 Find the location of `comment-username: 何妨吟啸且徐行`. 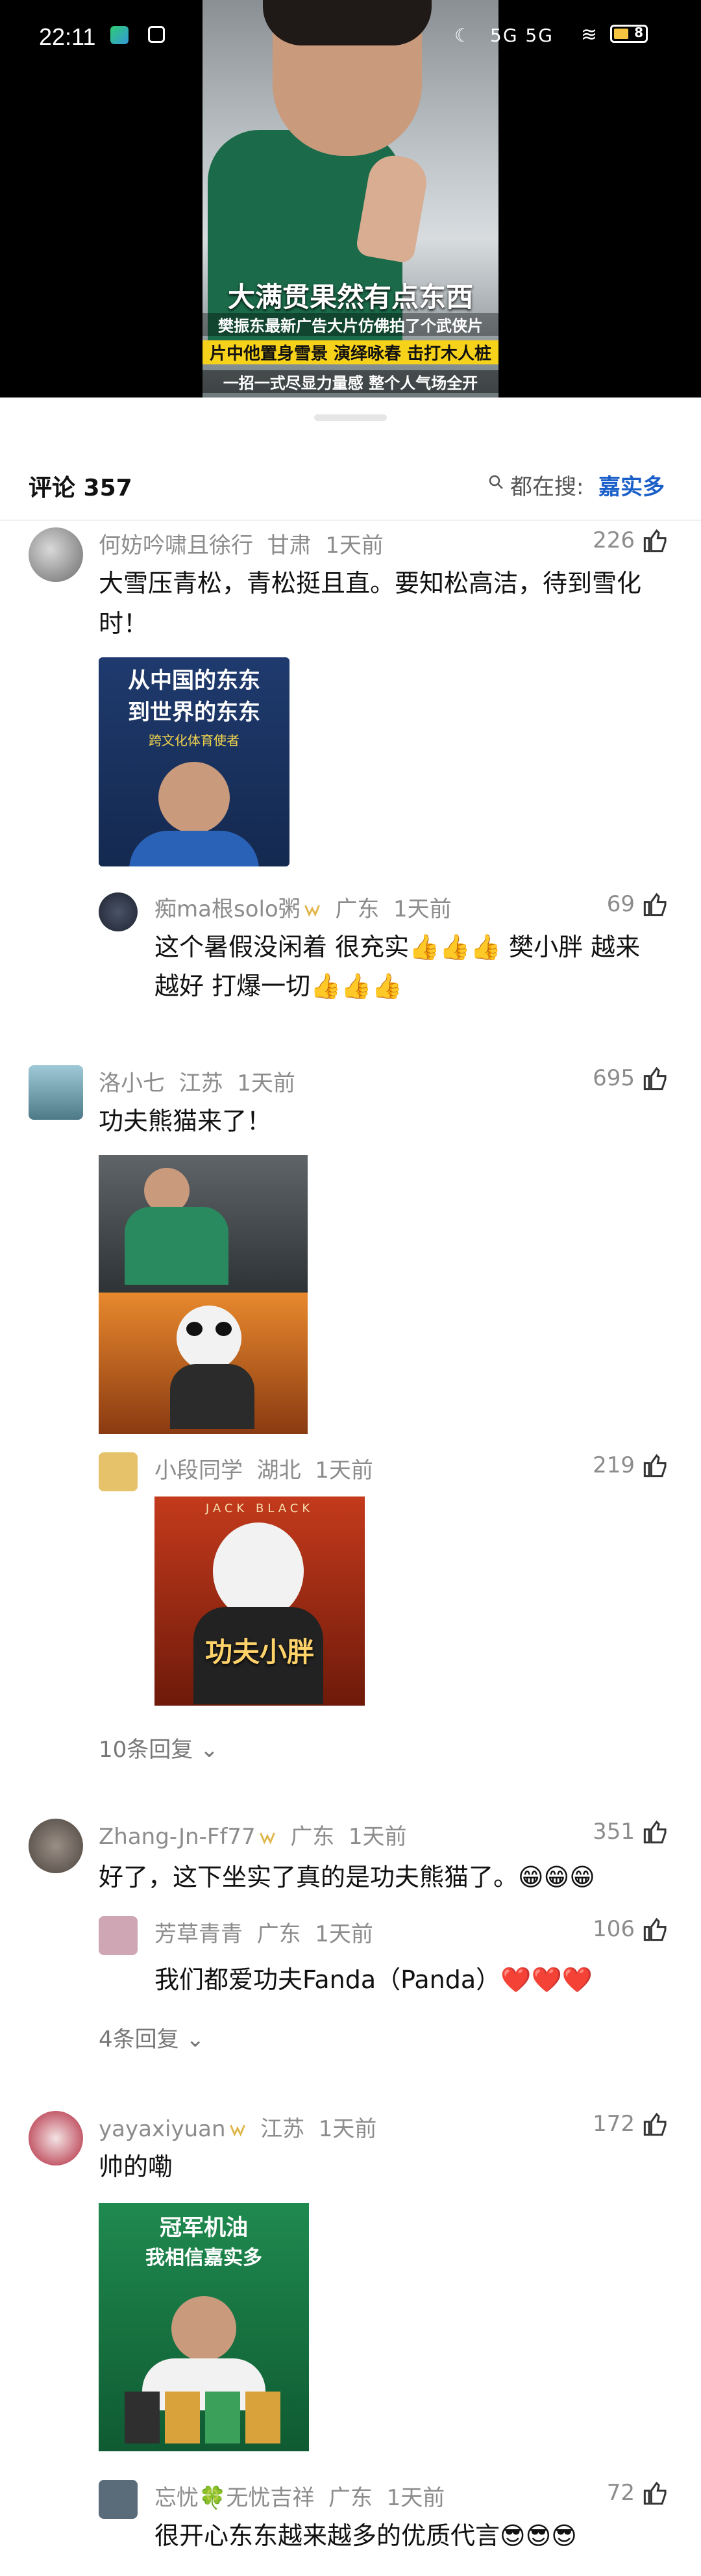

comment-username: 何妨吟啸且徐行 is located at coordinates (176, 546).